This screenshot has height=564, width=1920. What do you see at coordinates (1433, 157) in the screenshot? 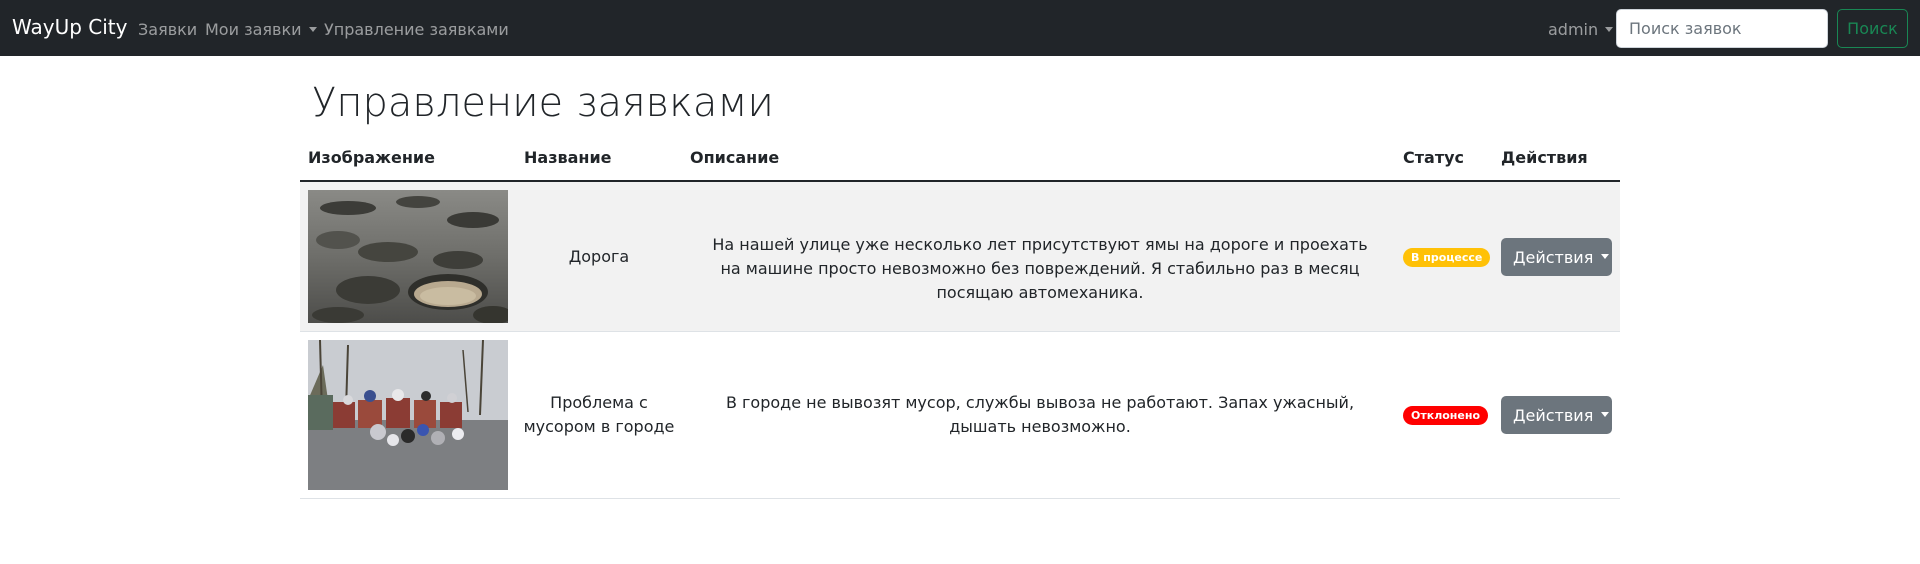
I see `column-header-status: Статус` at bounding box center [1433, 157].